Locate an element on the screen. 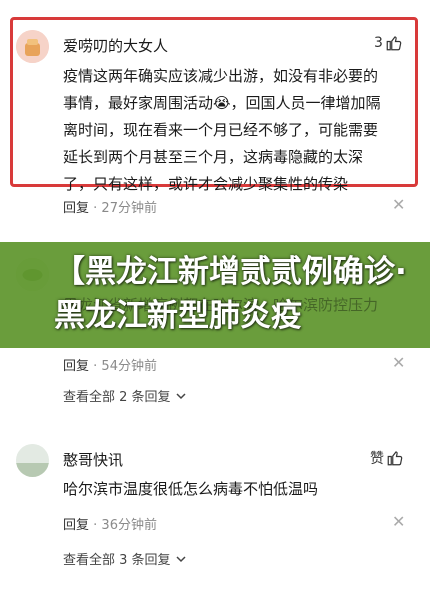 The height and width of the screenshot is (592, 430). view-all-replies: 查看全部 3 条回复 is located at coordinates (125, 558).